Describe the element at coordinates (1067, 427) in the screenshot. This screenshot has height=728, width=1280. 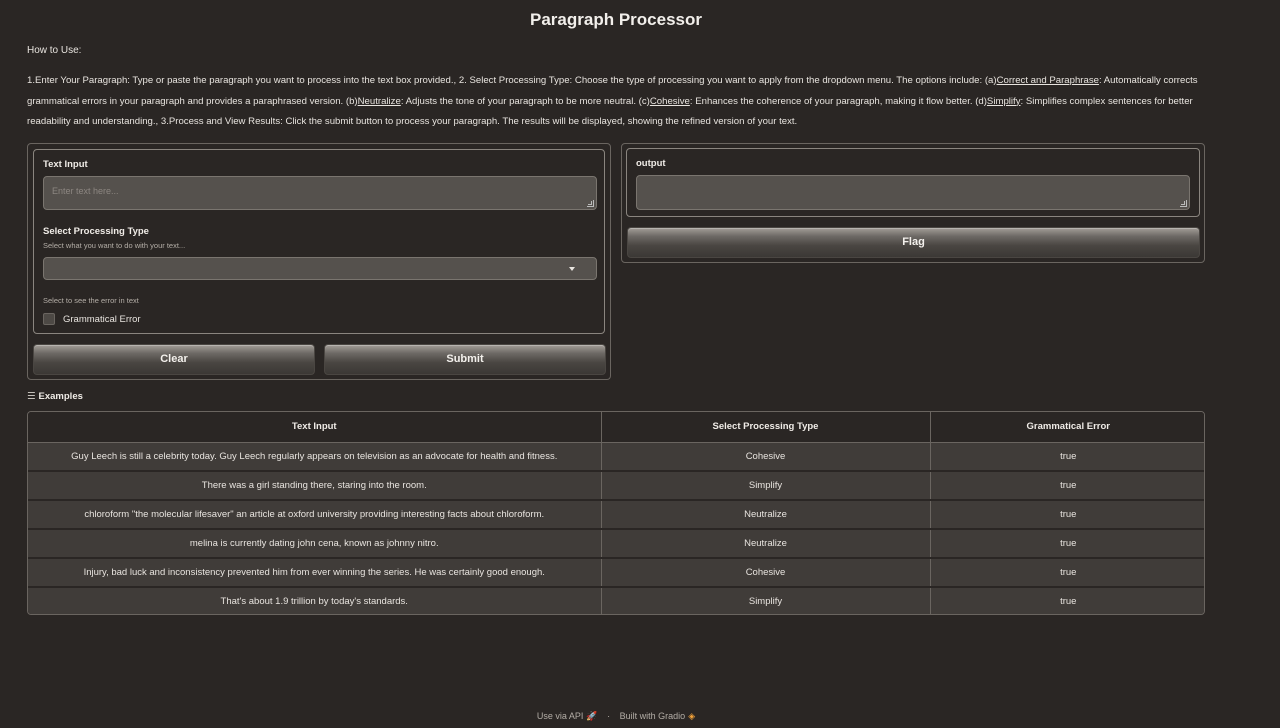
I see `column-header-grammatical-error: Grammatical Error` at that location.